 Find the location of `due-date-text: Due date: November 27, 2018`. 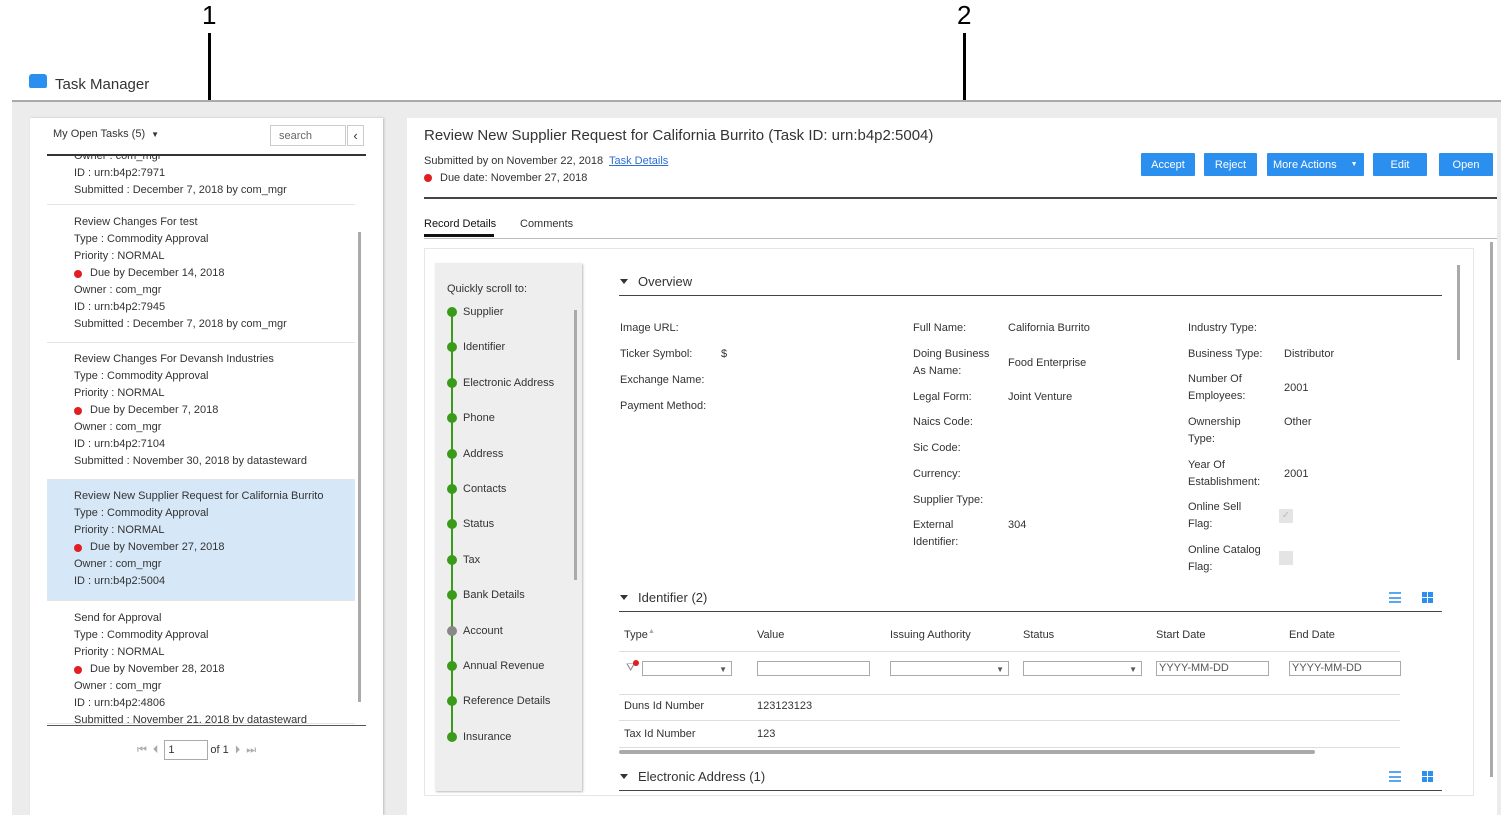

due-date-text: Due date: November 27, 2018 is located at coordinates (514, 178).